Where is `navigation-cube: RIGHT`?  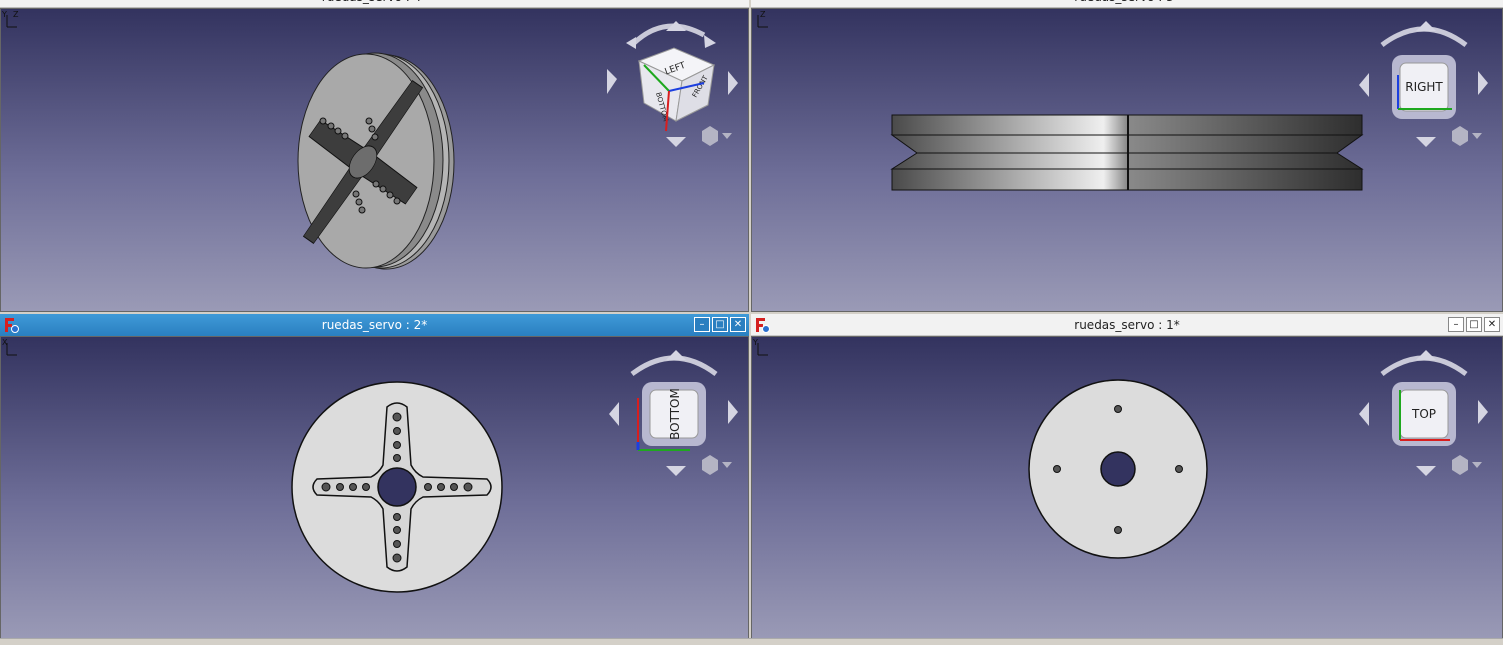
navigation-cube: RIGHT is located at coordinates (1424, 83).